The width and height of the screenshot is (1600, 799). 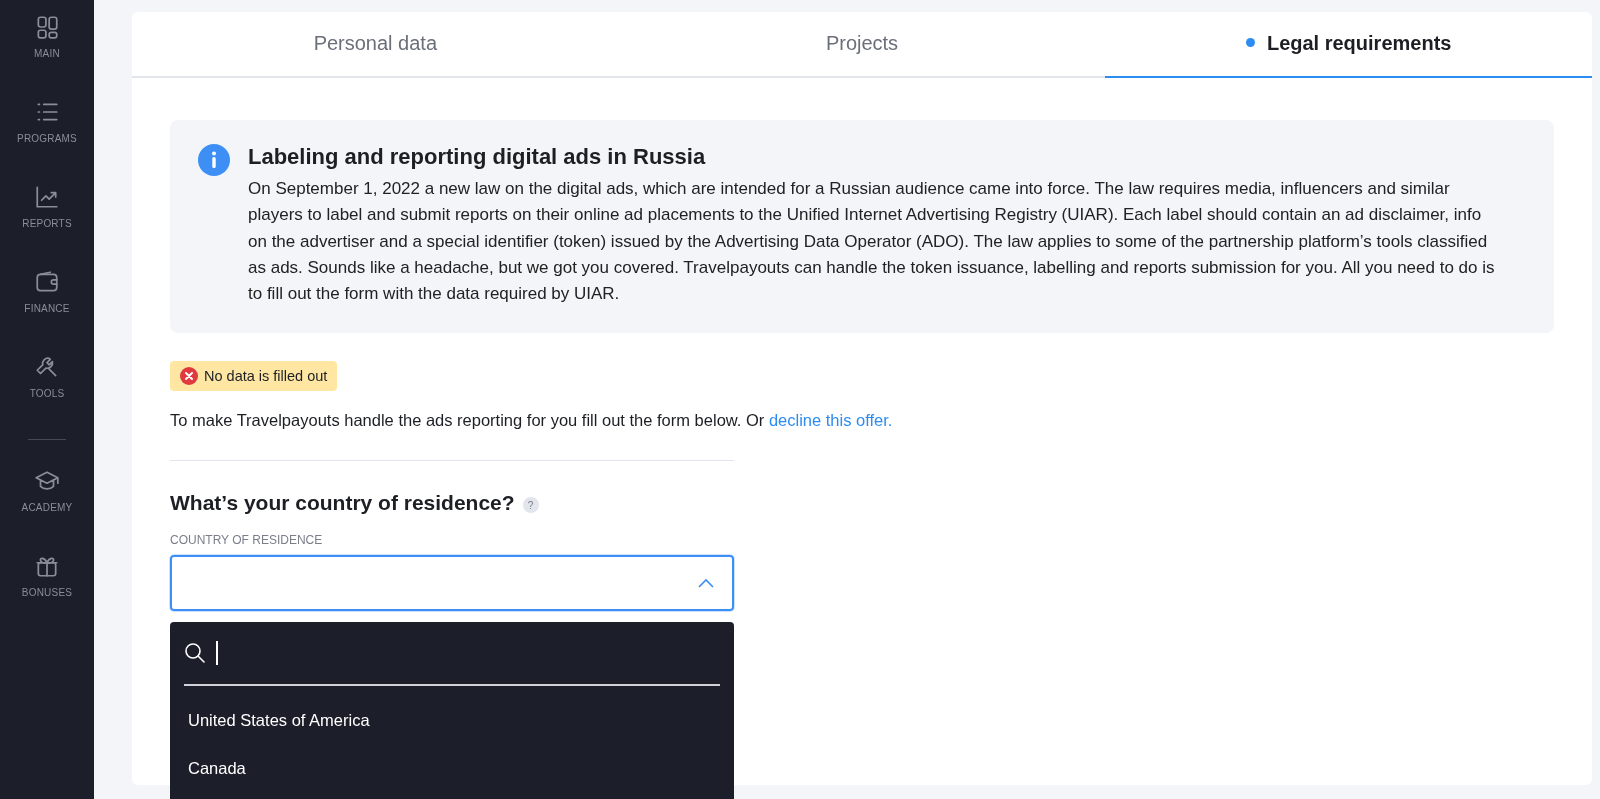 I want to click on tab: Personal data, so click(x=375, y=45).